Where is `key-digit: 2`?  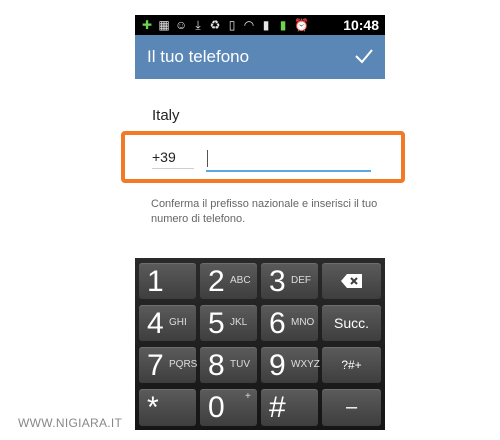
key-digit: 2 is located at coordinates (216, 281).